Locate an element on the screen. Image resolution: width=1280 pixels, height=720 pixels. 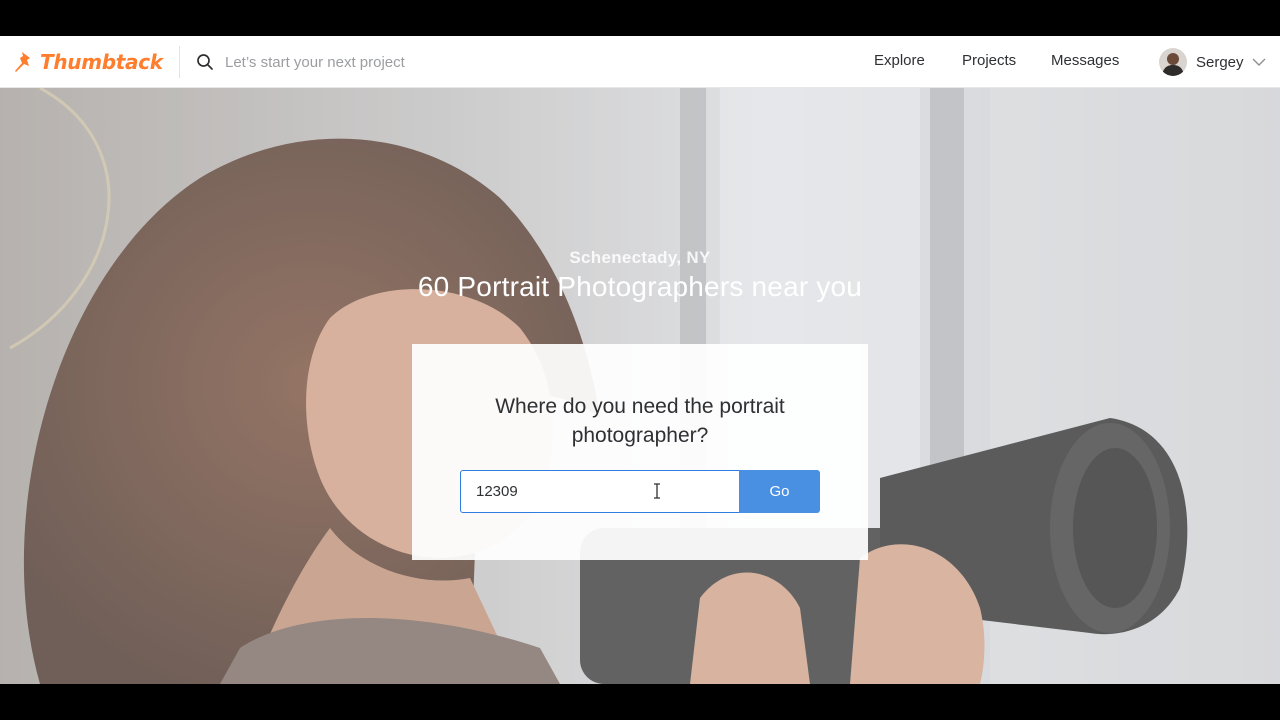
top-navbar: Thumbtack Explore Projects Messages is located at coordinates (640, 62).